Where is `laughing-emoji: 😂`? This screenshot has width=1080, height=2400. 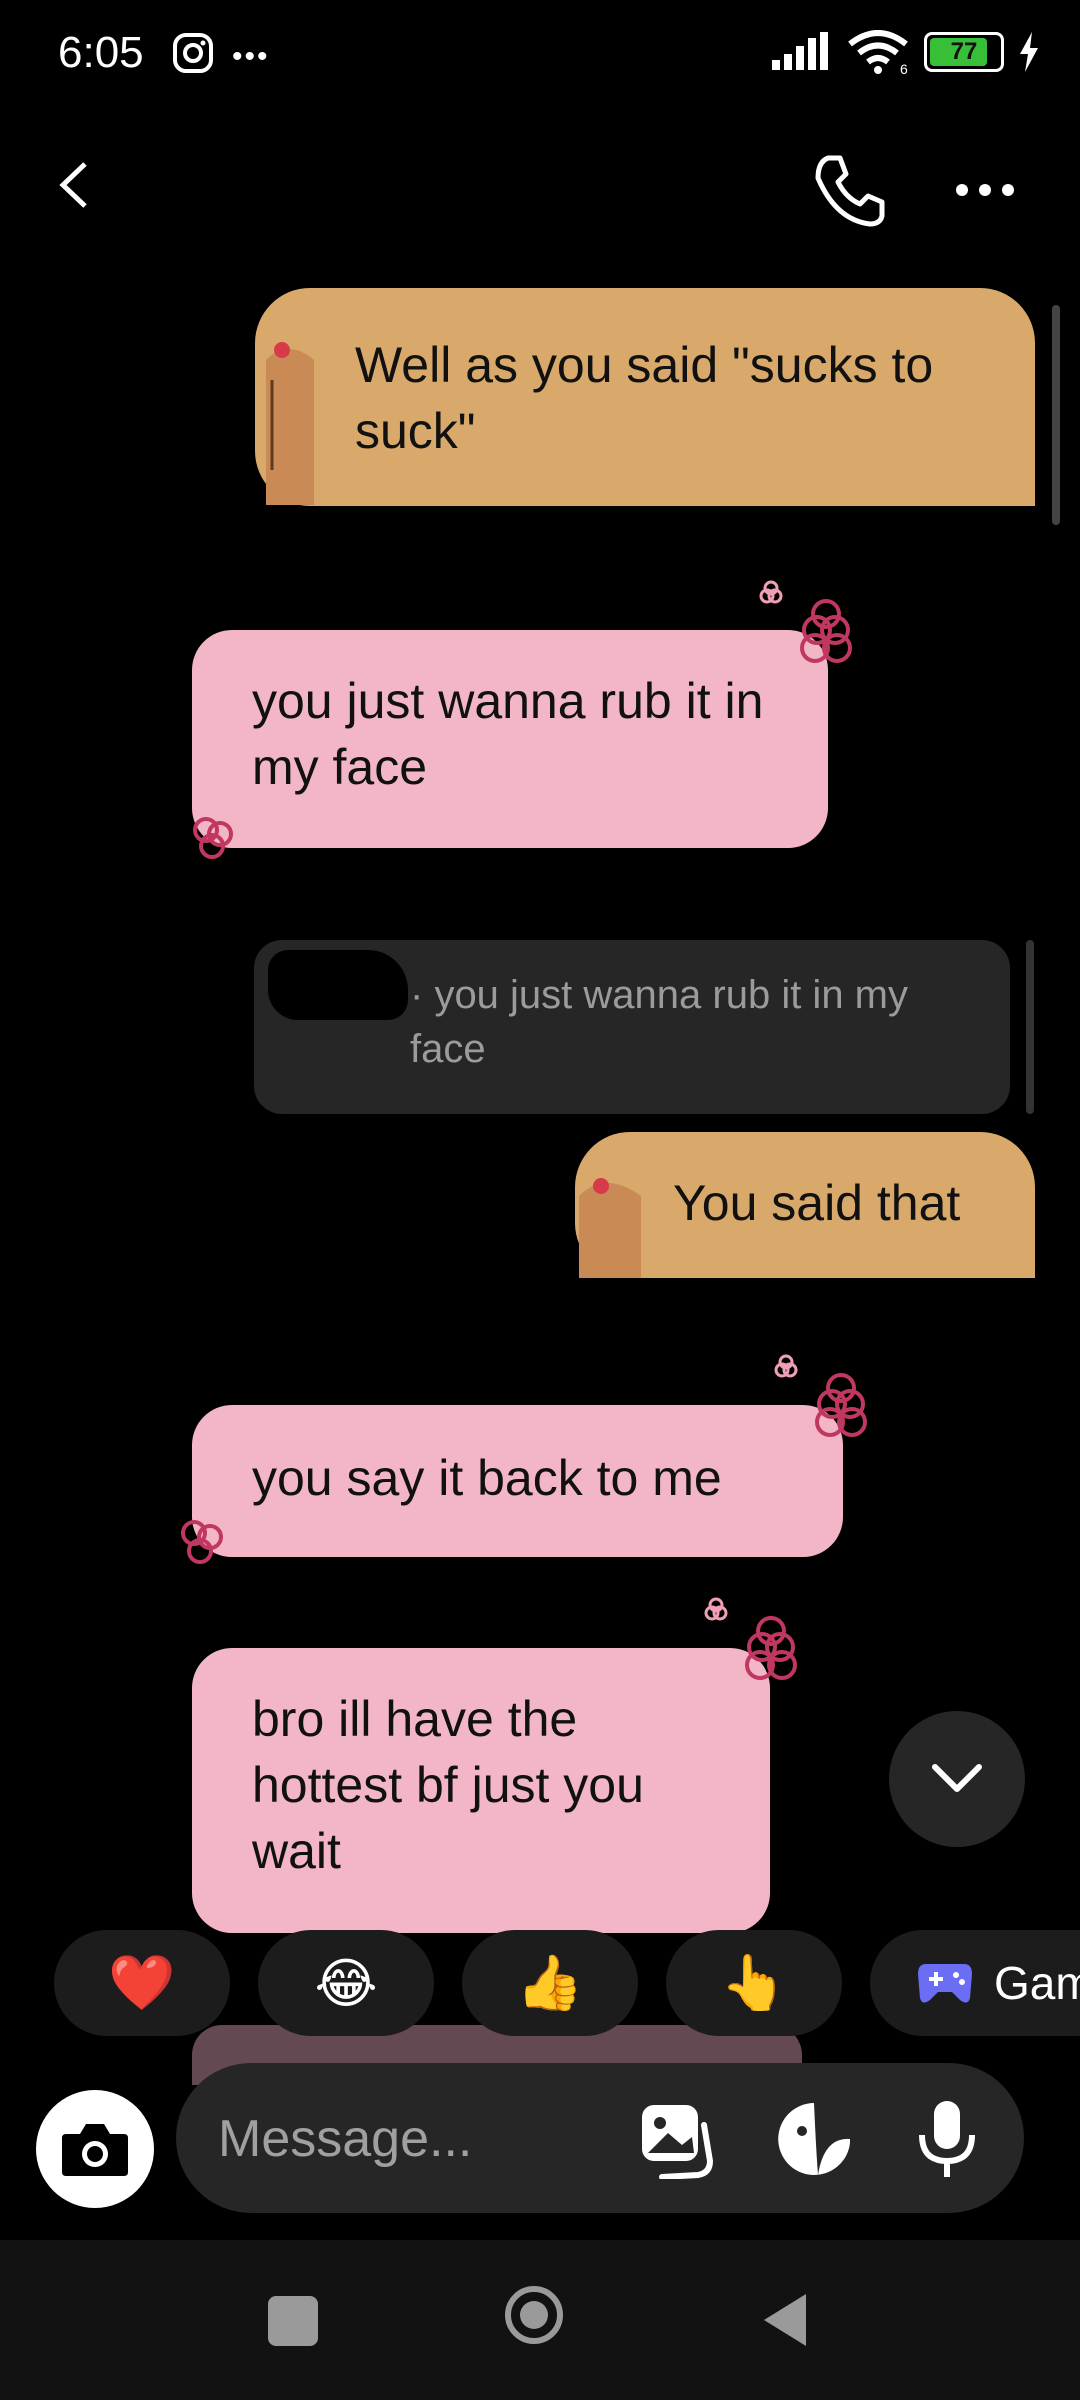 laughing-emoji: 😂 is located at coordinates (346, 1983).